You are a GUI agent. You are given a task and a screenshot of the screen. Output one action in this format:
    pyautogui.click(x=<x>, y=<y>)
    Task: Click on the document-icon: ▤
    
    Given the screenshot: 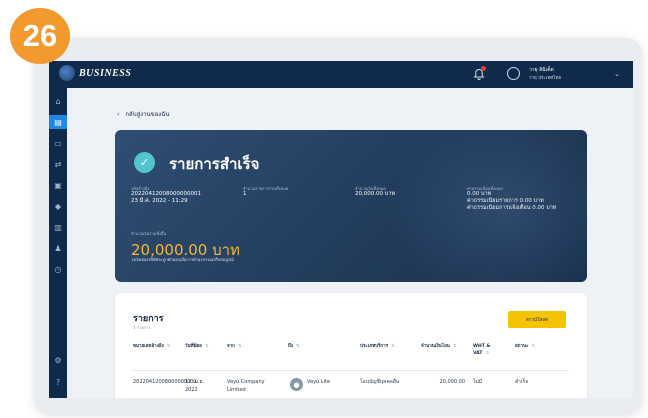 What is the action you would take?
    pyautogui.click(x=58, y=122)
    